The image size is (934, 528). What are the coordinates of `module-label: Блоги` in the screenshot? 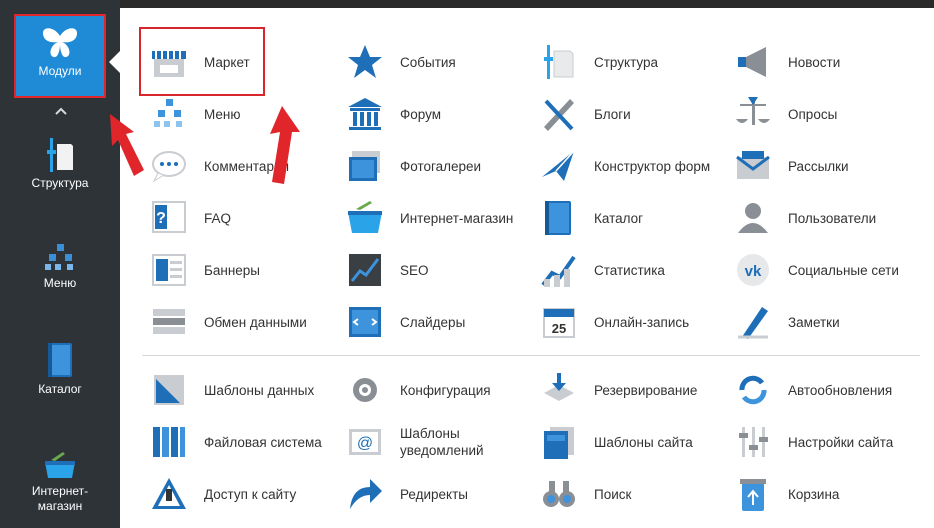 It's located at (612, 114).